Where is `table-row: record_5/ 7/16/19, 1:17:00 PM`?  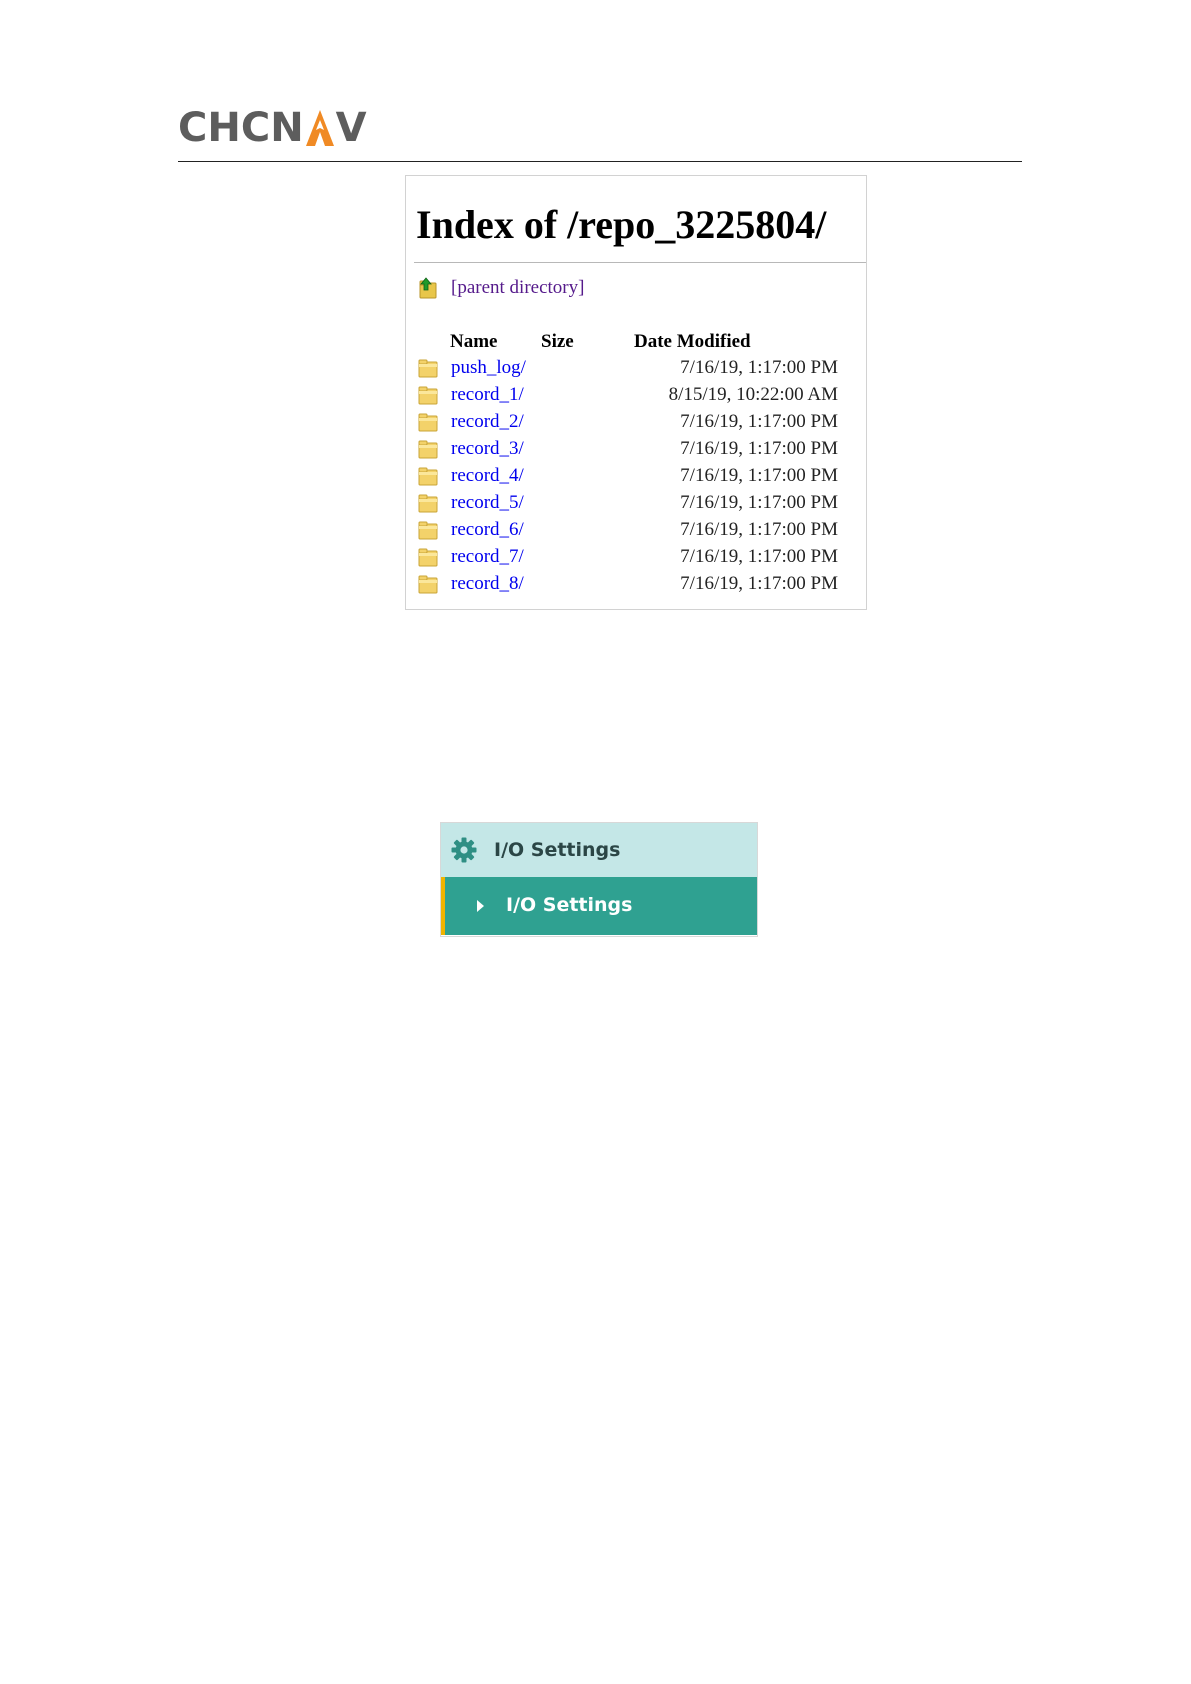 table-row: record_5/ 7/16/19, 1:17:00 PM is located at coordinates (628, 504).